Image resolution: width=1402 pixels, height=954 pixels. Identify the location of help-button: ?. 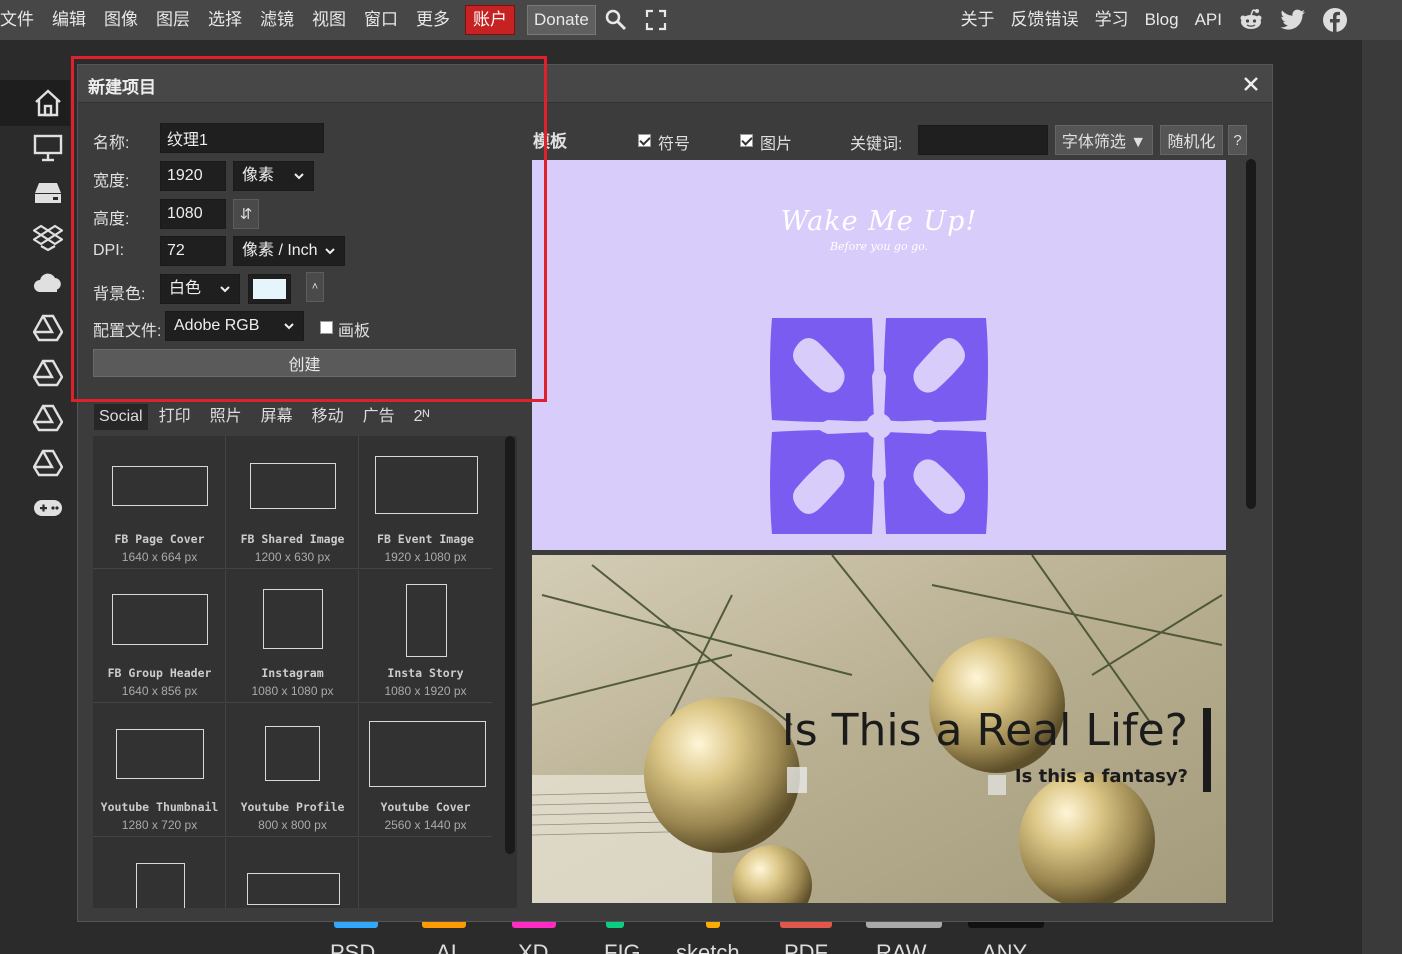
(1237, 140).